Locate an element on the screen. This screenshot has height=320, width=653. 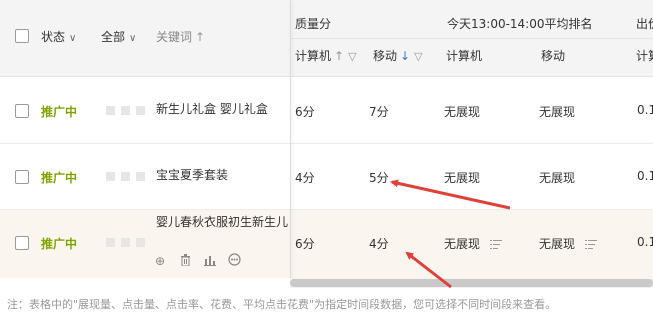
rank-computer-text: 无展现 is located at coordinates (462, 244).